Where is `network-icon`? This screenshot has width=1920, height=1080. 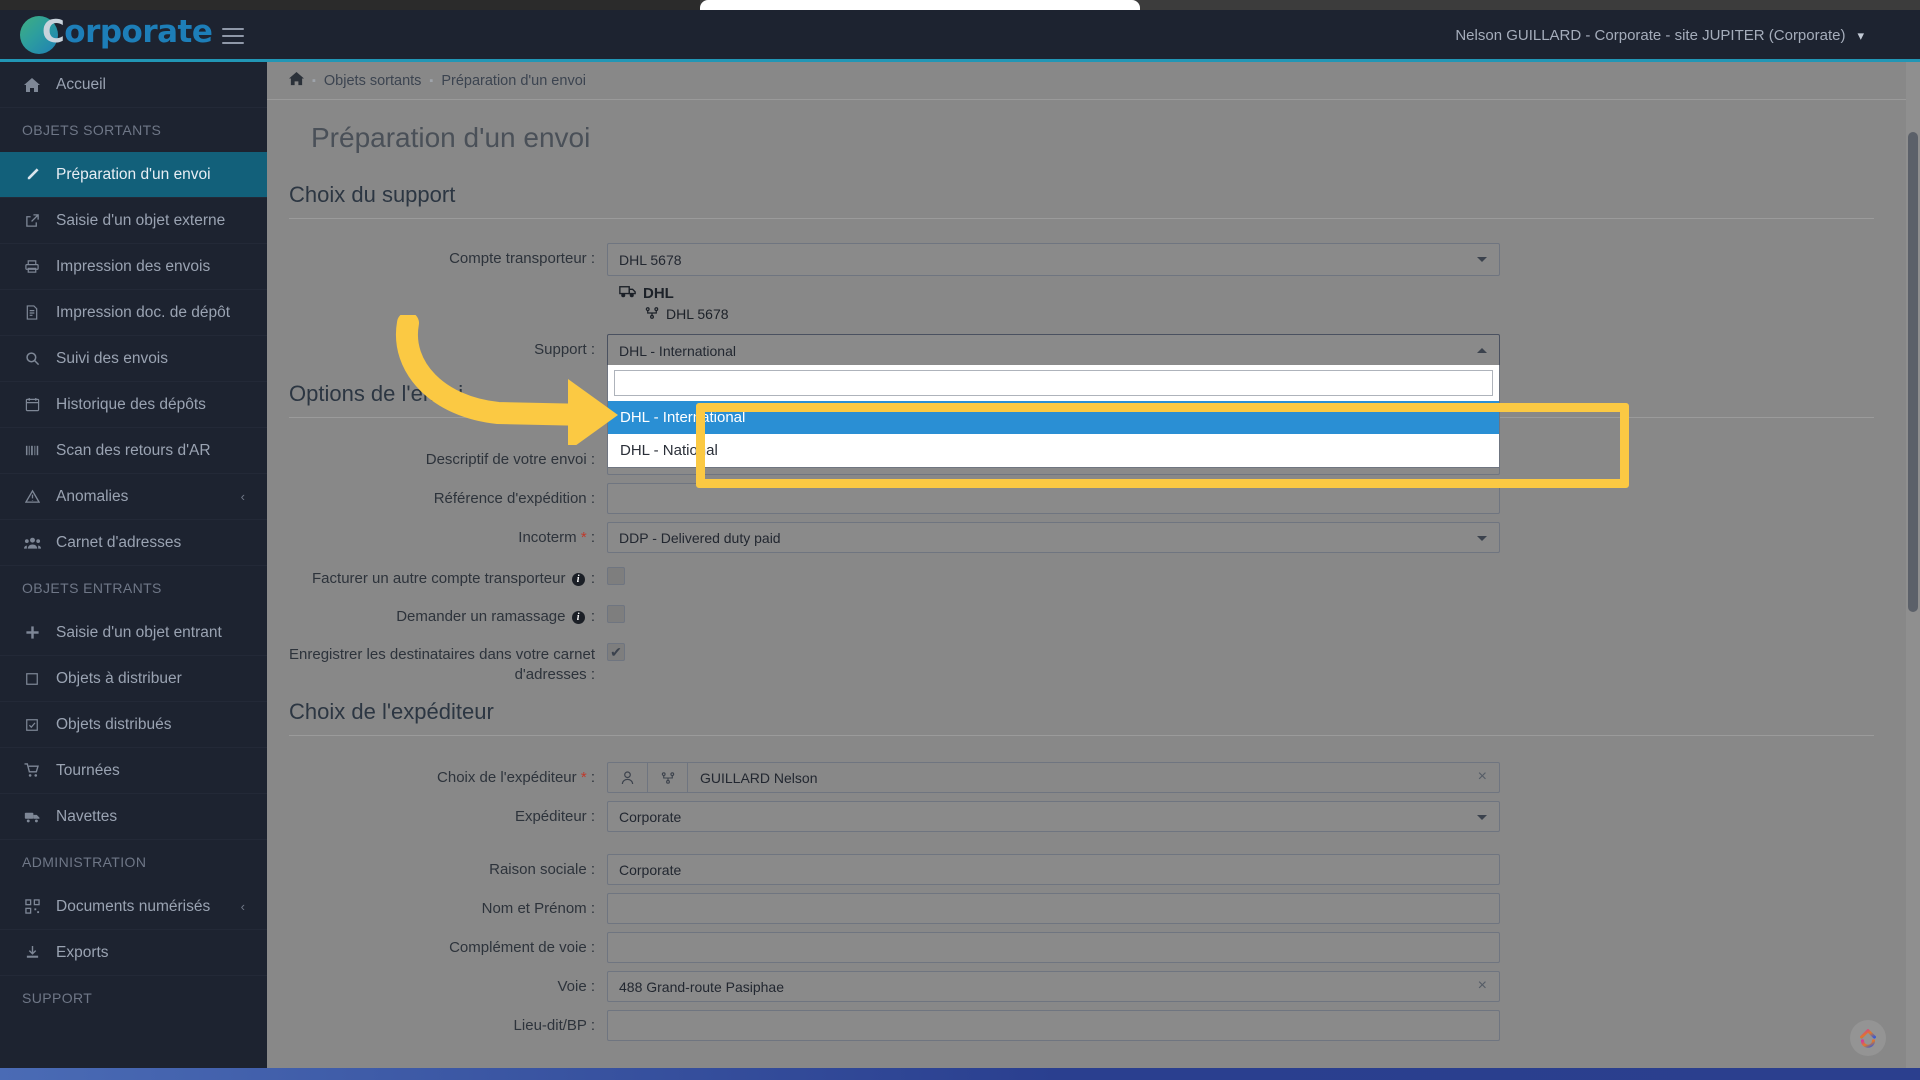
network-icon is located at coordinates (668, 777).